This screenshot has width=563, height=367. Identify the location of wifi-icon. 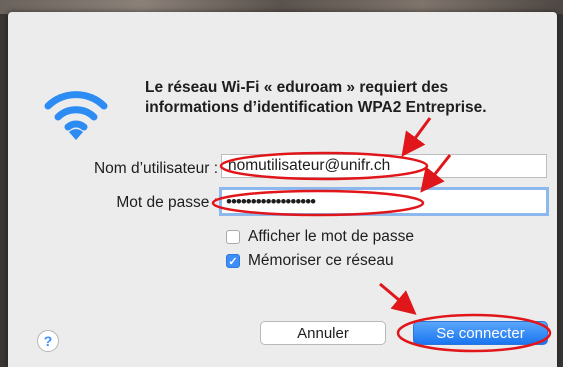
(76, 115).